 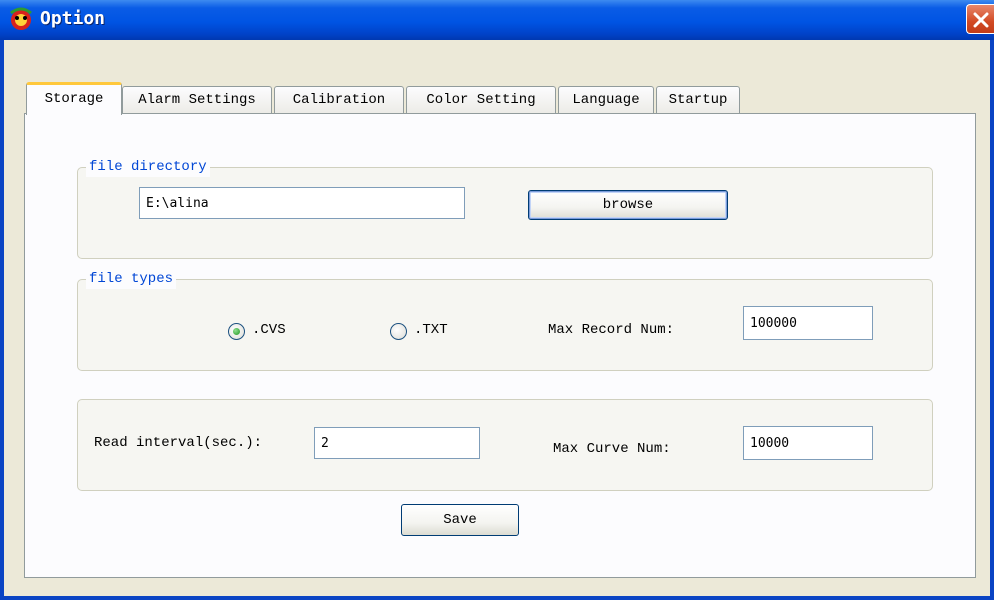 I want to click on tab-calibration: Calibration, so click(x=339, y=100).